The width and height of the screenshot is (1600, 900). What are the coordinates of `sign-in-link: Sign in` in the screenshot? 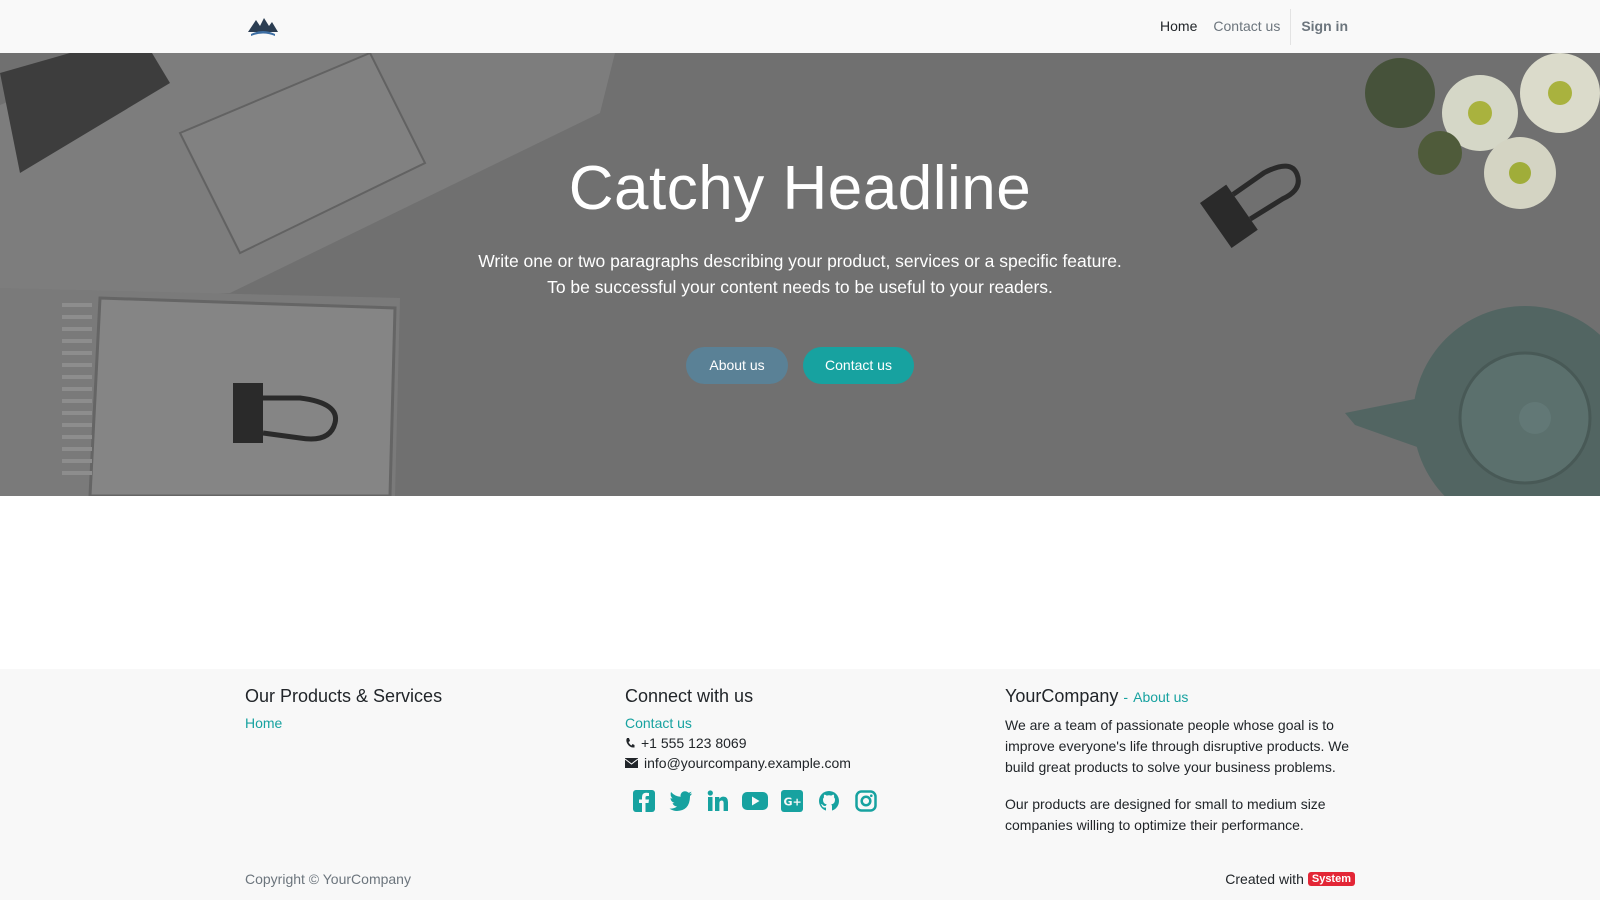 It's located at (1324, 26).